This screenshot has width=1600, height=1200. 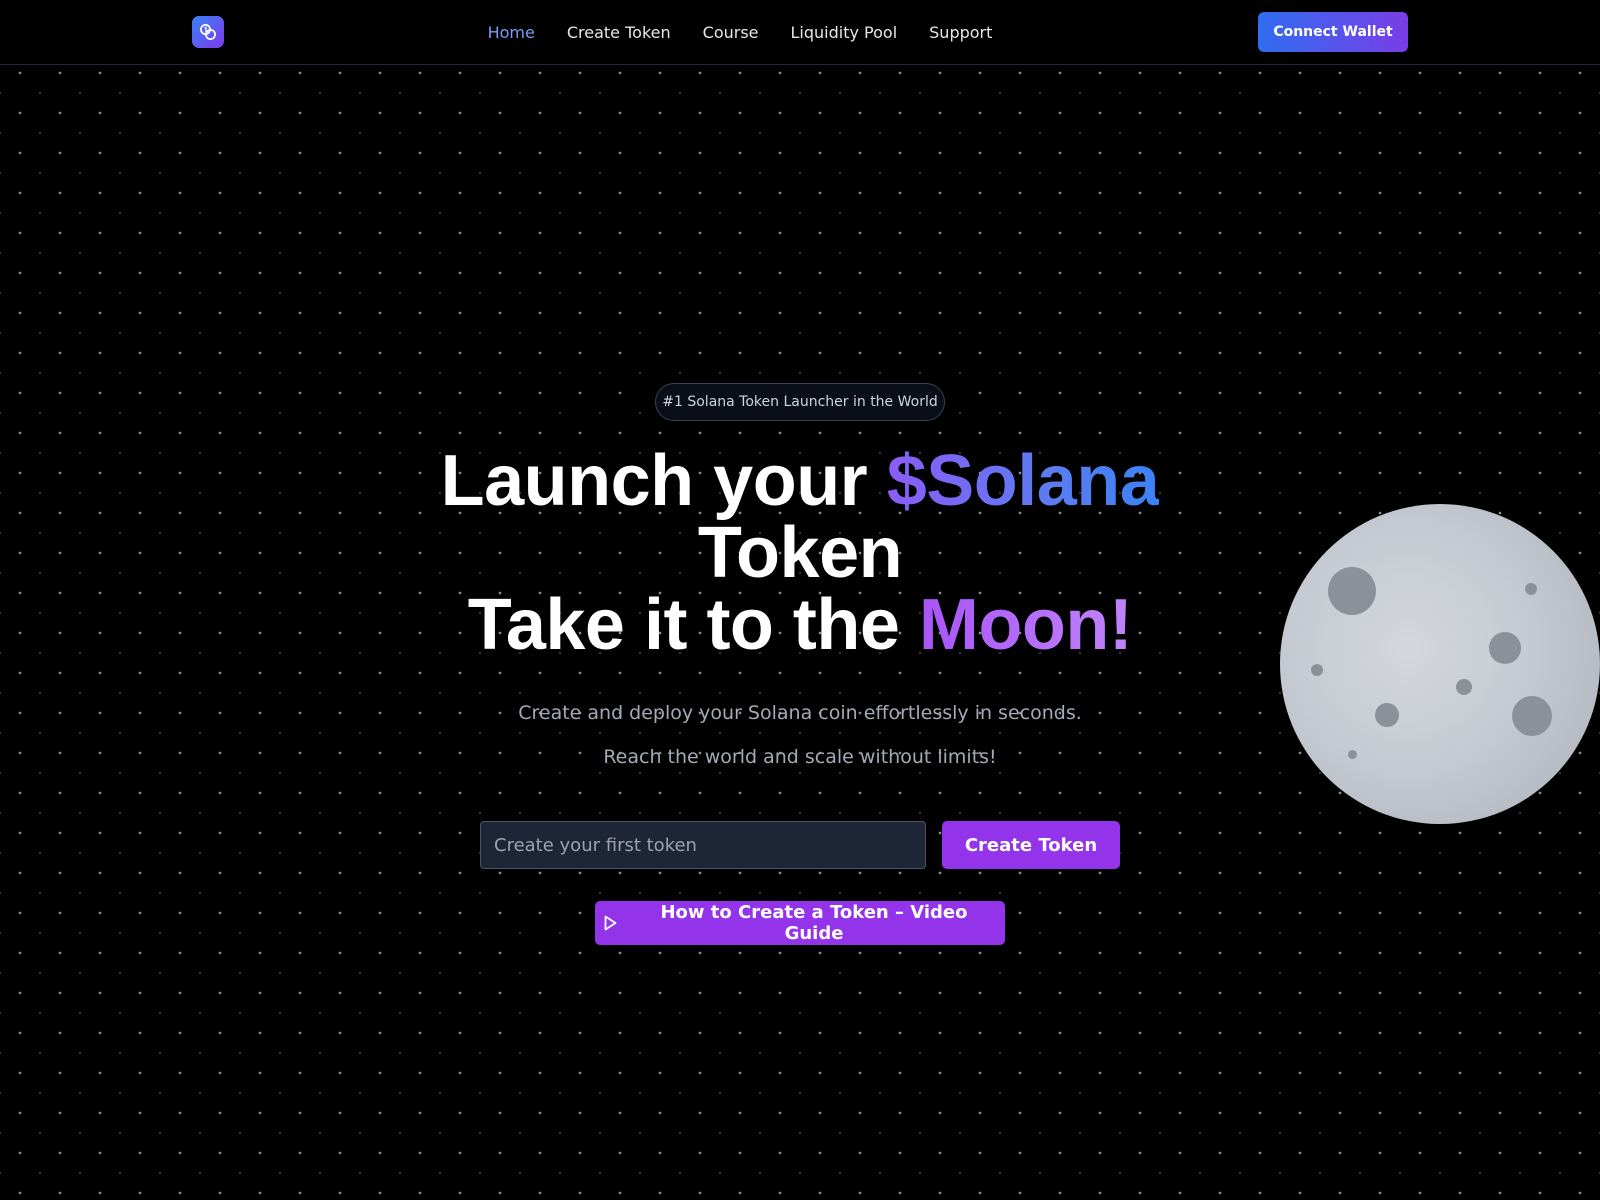 I want to click on token-name-input, so click(x=703, y=845).